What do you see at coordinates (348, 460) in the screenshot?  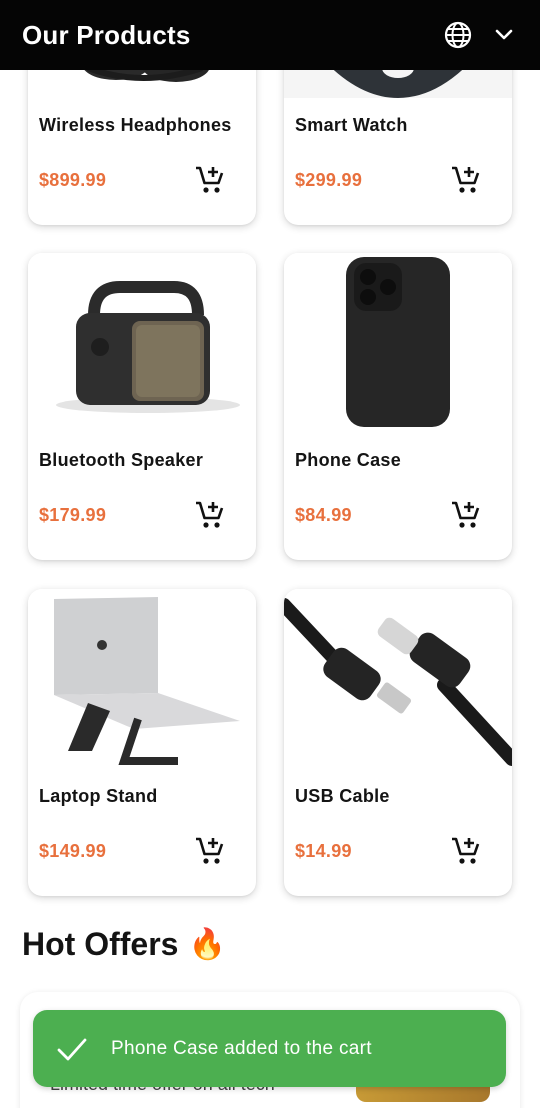 I see `product-name: Phone Case` at bounding box center [348, 460].